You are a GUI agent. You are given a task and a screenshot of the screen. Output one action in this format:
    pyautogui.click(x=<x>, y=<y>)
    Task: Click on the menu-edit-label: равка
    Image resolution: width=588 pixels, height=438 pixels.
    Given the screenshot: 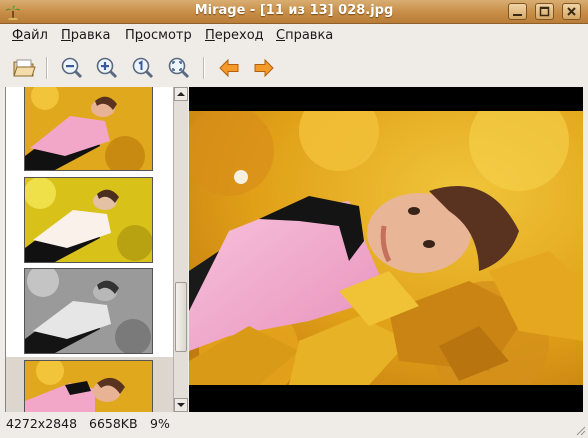 What is the action you would take?
    pyautogui.click(x=90, y=35)
    